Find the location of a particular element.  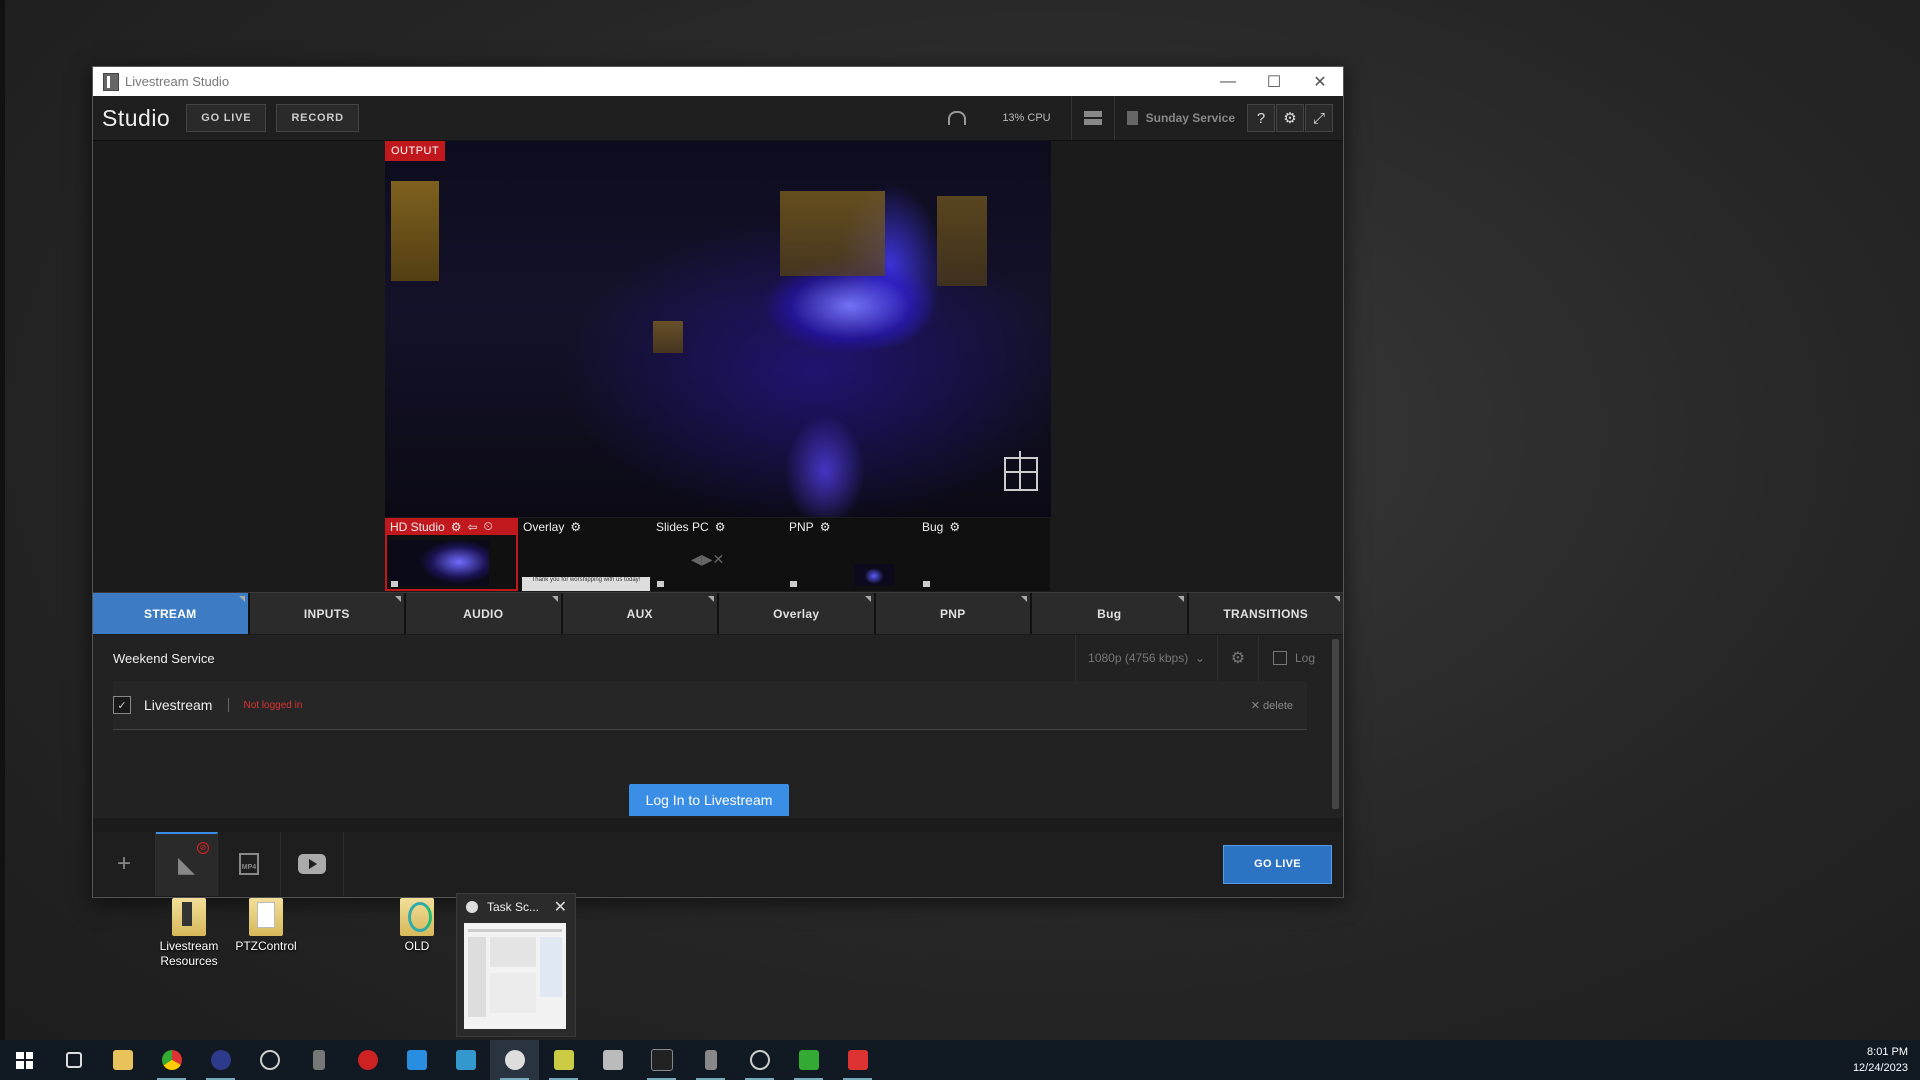

destination-bar: + ◣ ⊘ MP4 GO LIVE is located at coordinates (718, 864).